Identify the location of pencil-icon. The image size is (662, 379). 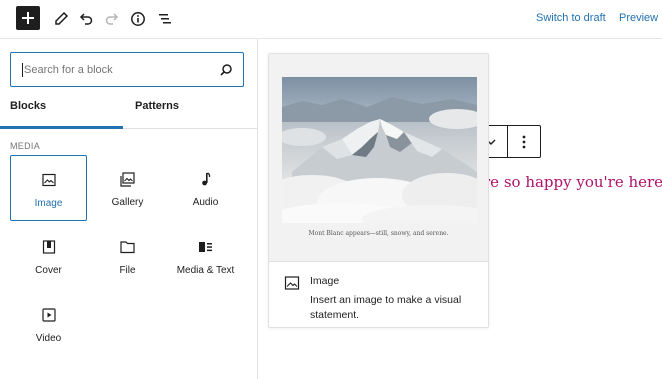
(62, 18).